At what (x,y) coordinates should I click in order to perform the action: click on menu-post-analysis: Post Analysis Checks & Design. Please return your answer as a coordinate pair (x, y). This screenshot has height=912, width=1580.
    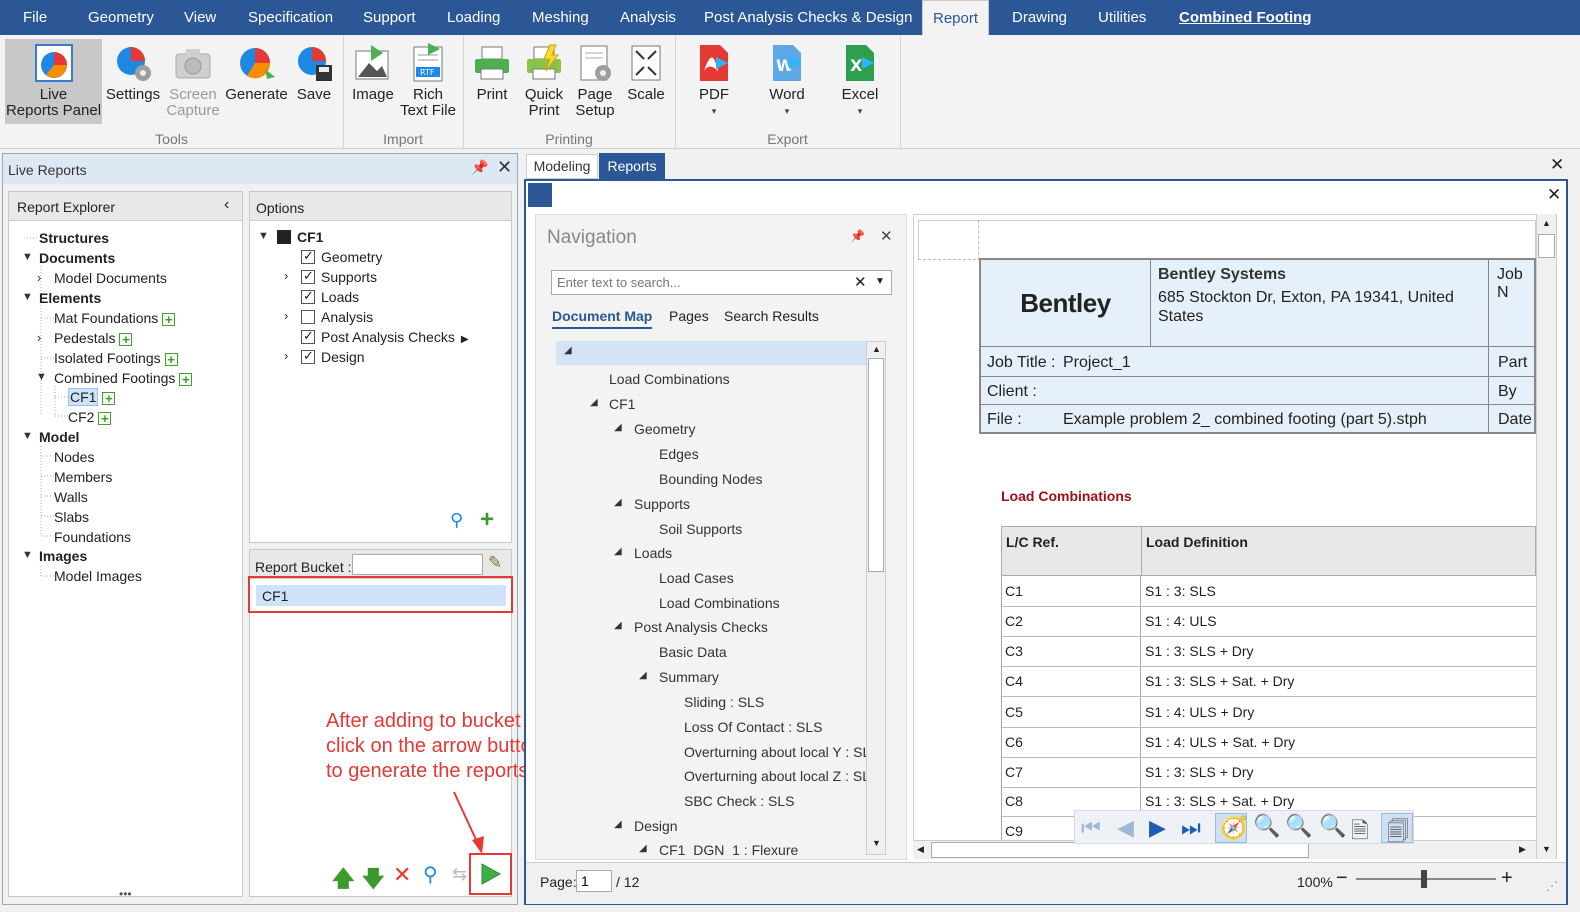
    Looking at the image, I should click on (808, 17).